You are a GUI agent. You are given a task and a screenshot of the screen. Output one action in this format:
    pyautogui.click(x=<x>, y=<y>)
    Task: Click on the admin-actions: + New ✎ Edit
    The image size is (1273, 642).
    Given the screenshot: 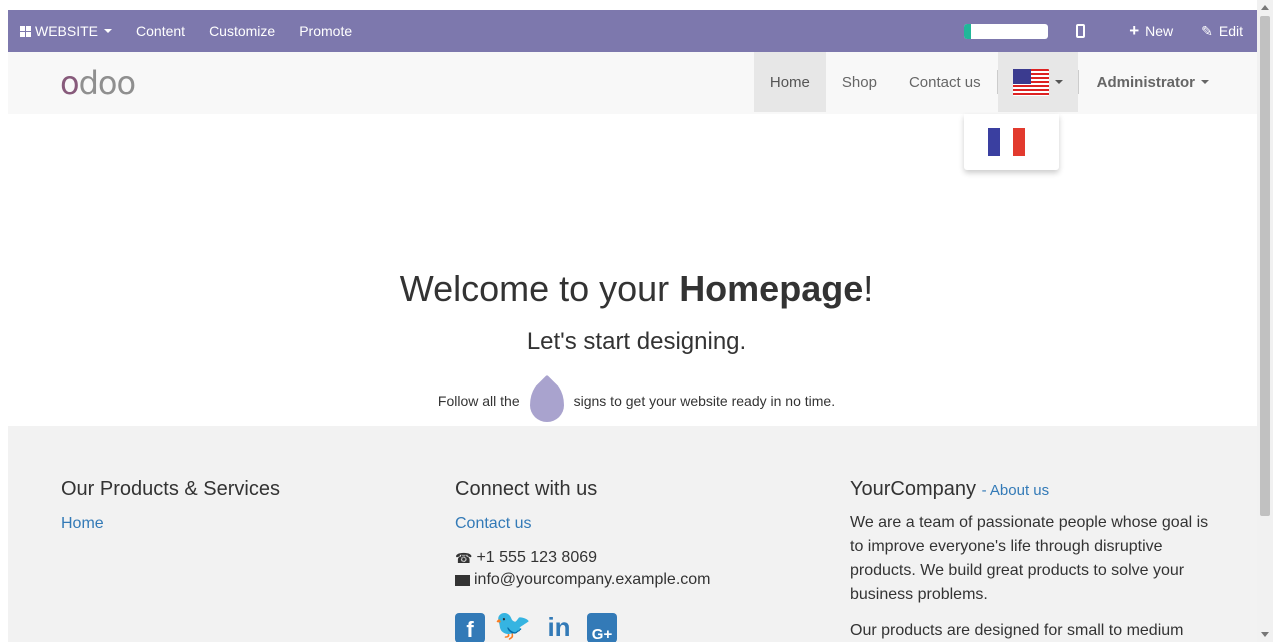 What is the action you would take?
    pyautogui.click(x=1110, y=31)
    